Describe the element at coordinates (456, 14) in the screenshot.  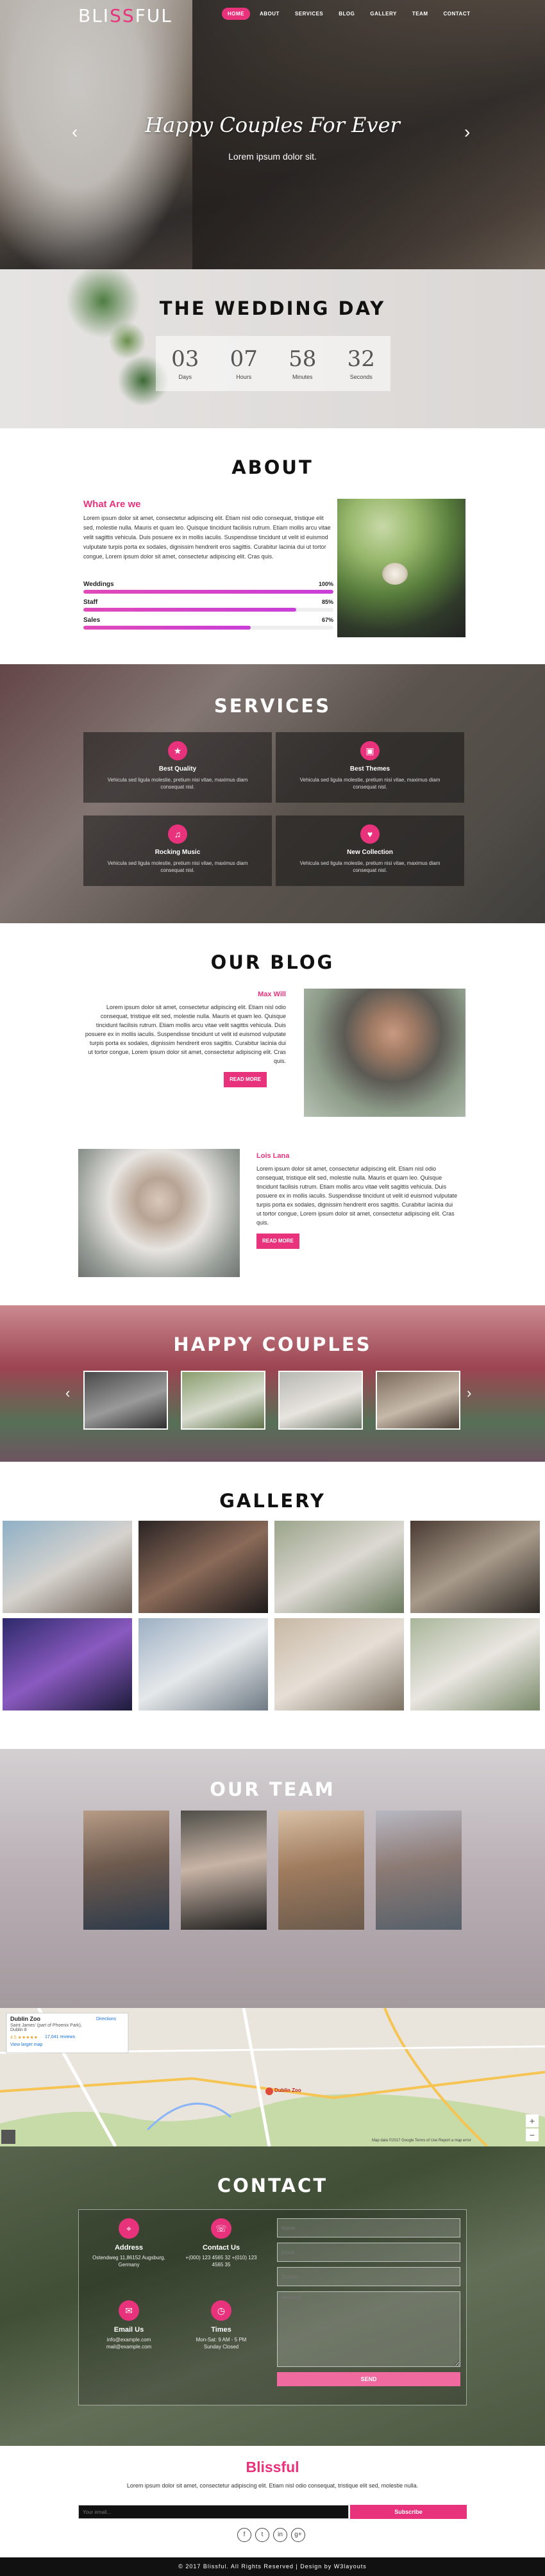
I see `nav-contact: CONTACT` at that location.